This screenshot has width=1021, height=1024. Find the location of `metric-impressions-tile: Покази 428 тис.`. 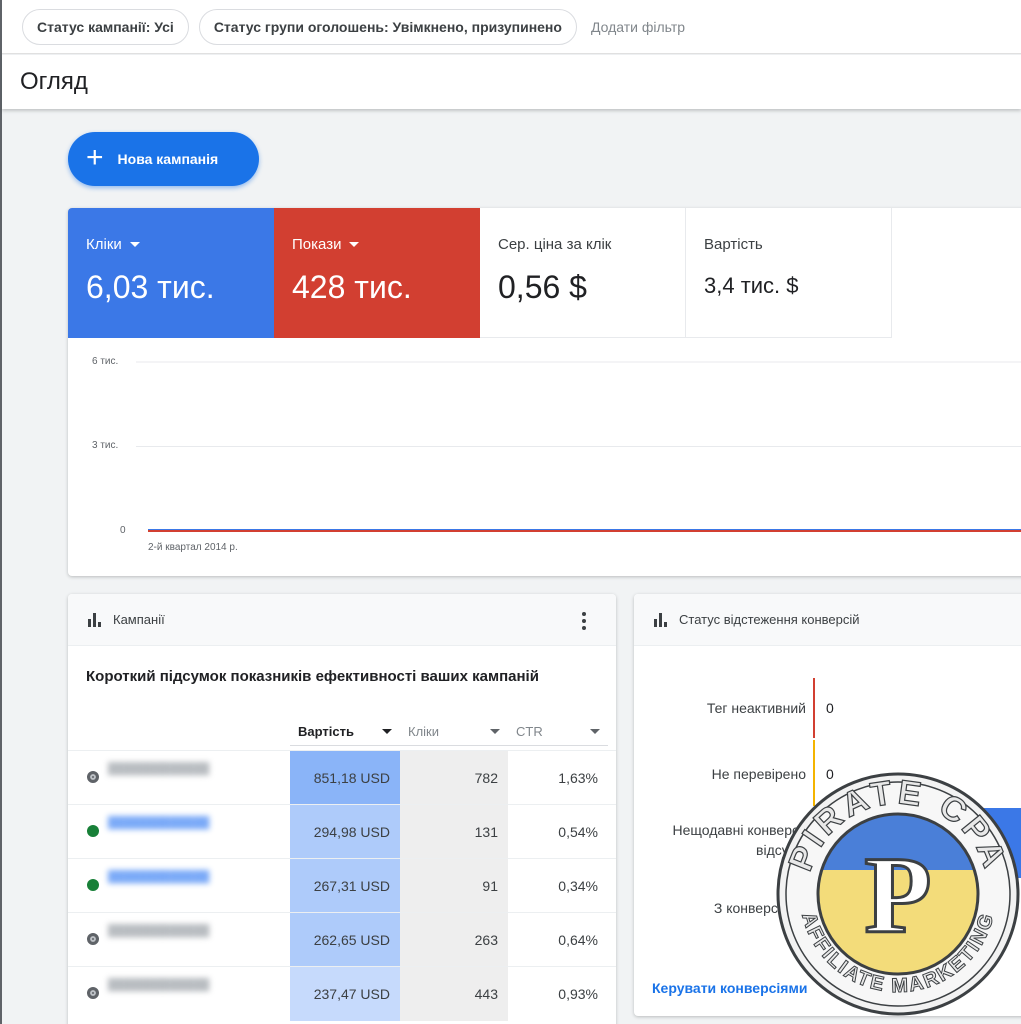

metric-impressions-tile: Покази 428 тис. is located at coordinates (377, 273).